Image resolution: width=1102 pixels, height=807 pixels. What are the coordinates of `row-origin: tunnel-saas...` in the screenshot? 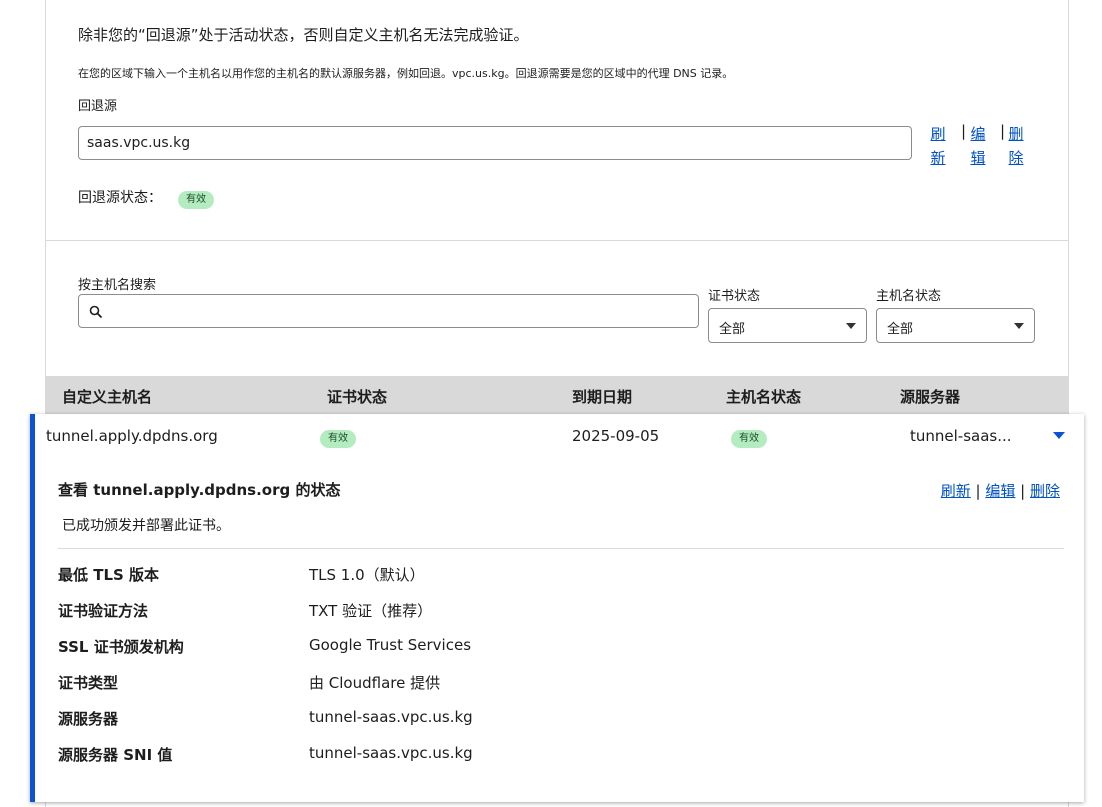 It's located at (961, 436).